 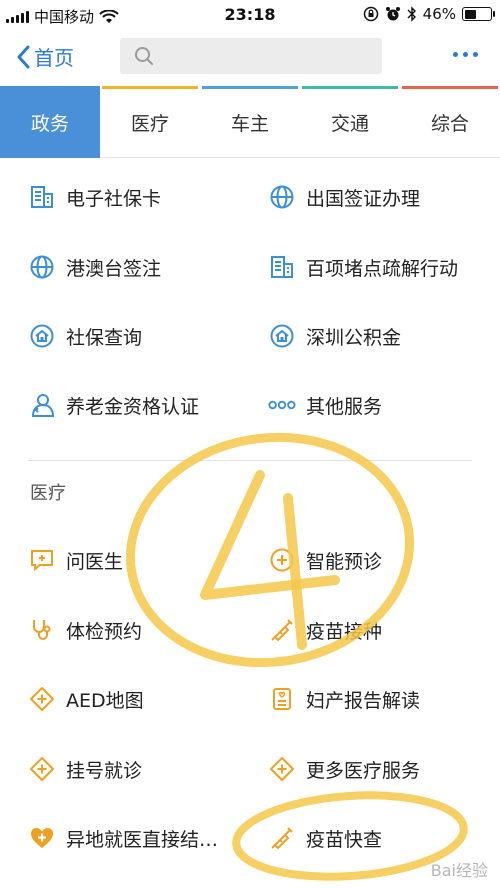 I want to click on more-button, so click(x=465, y=54).